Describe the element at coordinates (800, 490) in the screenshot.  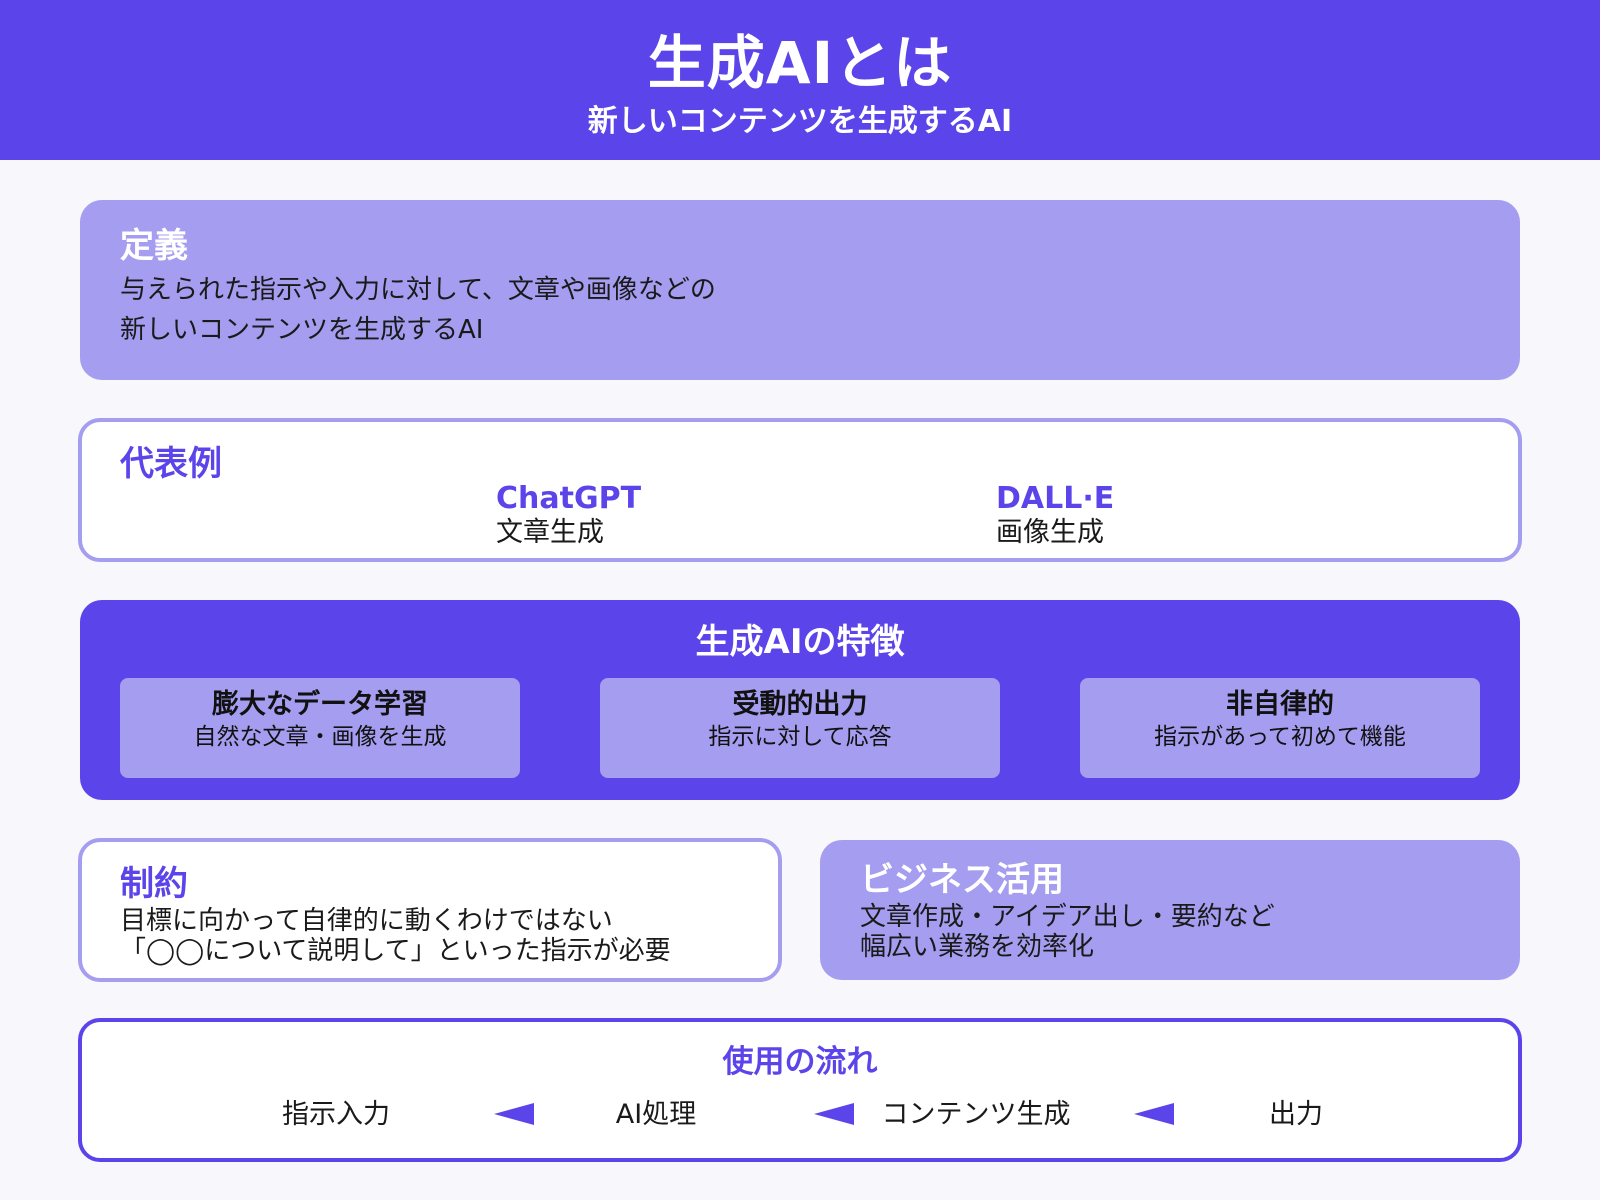
I see `examples-card: 代表例 ChatGPT 文章生成 DALL·E 画像生成` at that location.